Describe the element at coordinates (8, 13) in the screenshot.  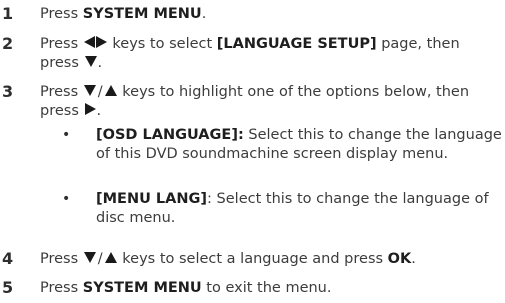
I see `step-number: 1` at that location.